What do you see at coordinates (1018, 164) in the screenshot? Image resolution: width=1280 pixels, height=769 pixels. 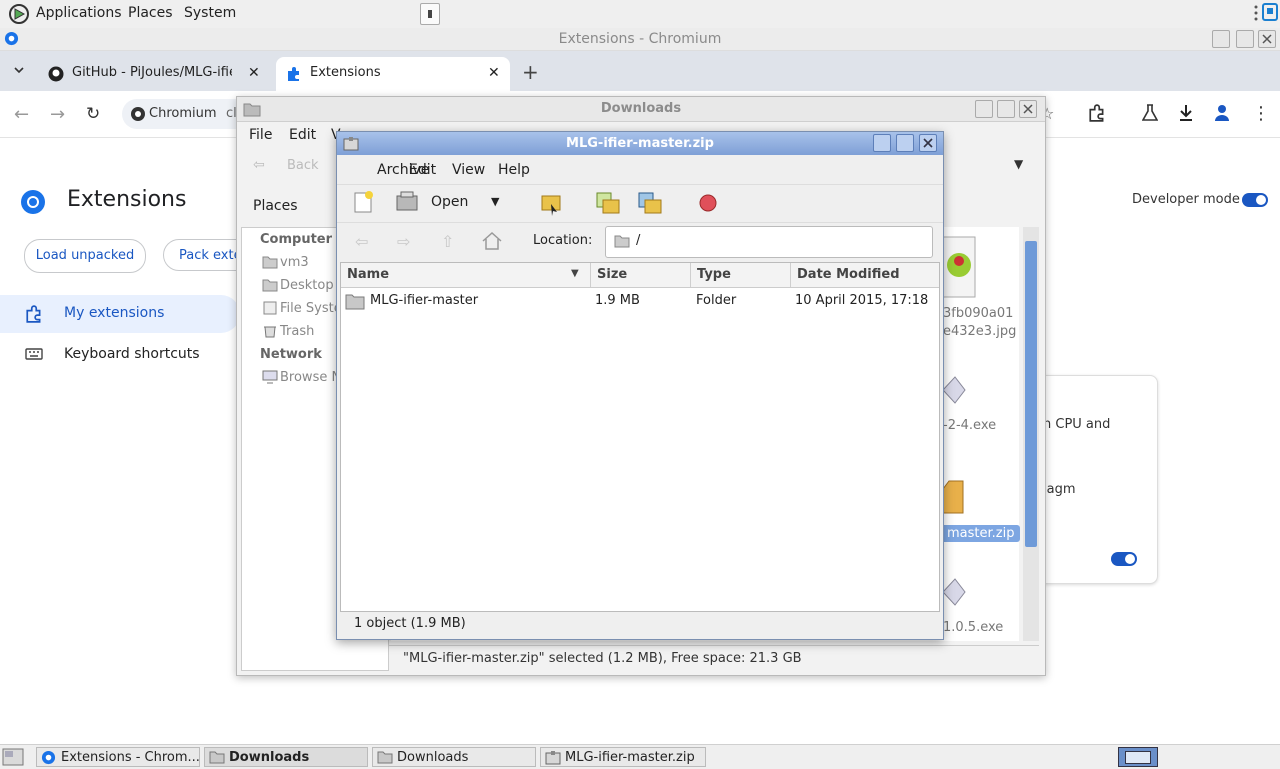 I see `dropdown-arrow-icon: ▼` at bounding box center [1018, 164].